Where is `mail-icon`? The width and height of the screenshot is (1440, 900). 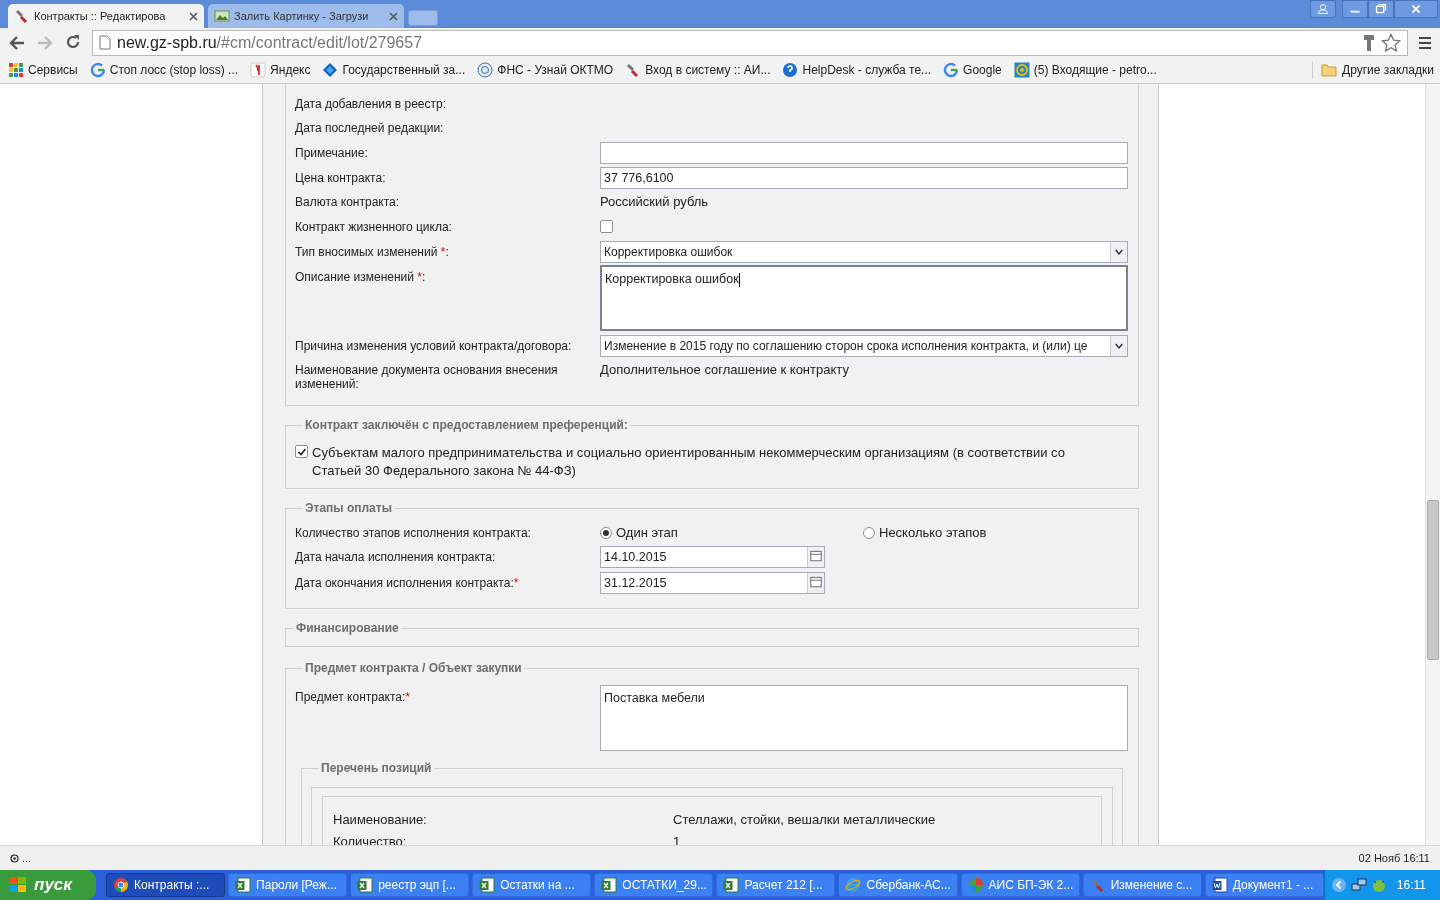
mail-icon is located at coordinates (1021, 70).